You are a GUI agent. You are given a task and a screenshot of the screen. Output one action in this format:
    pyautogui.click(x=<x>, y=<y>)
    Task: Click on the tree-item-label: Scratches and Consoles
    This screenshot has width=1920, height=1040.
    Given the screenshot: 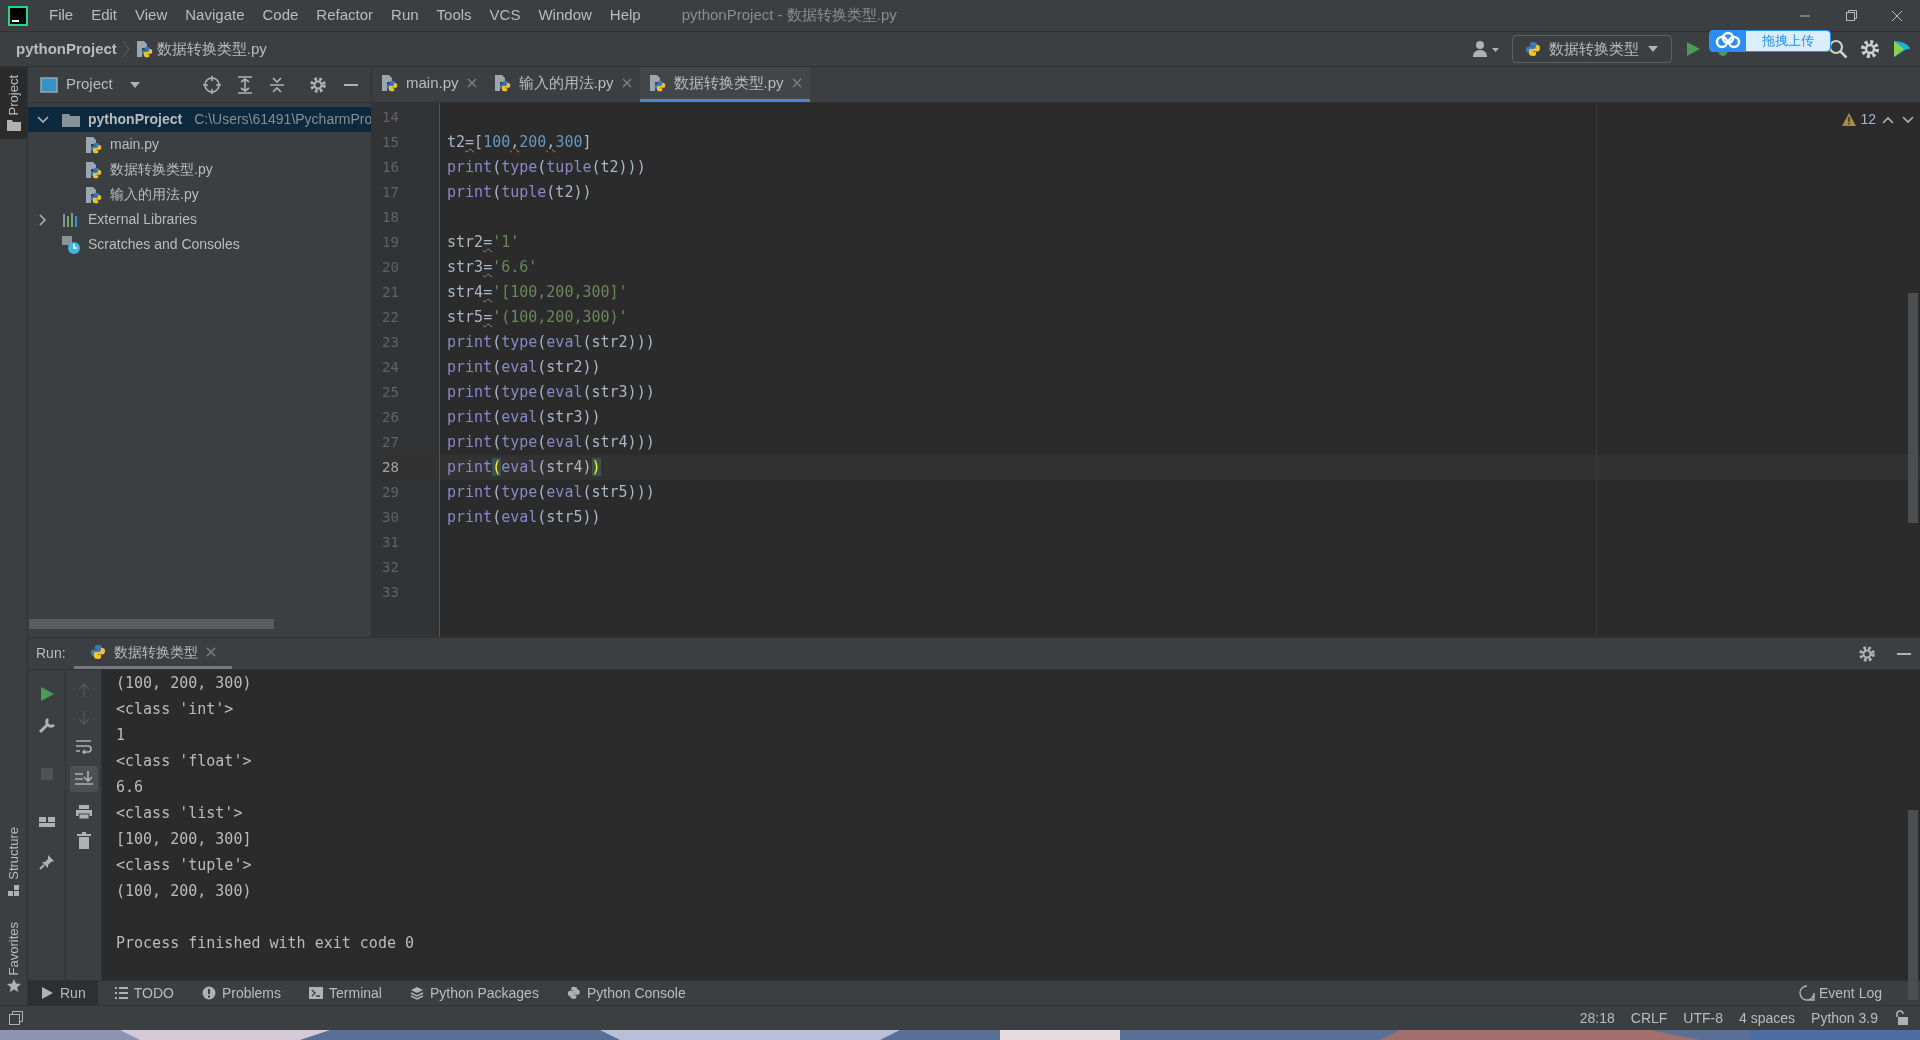 What is the action you would take?
    pyautogui.click(x=164, y=244)
    